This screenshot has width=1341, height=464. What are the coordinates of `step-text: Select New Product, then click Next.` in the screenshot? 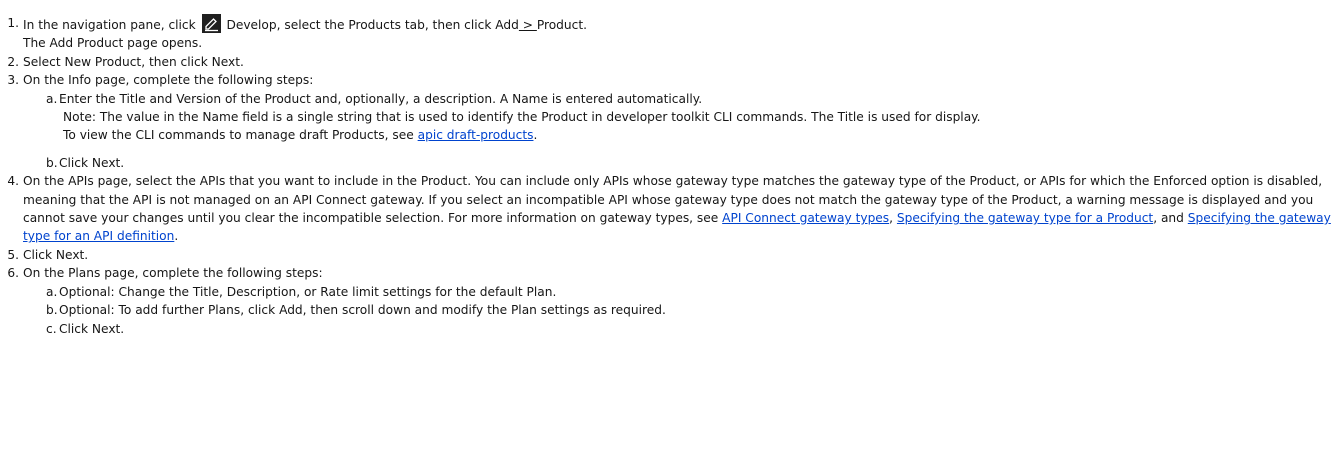 It's located at (133, 61).